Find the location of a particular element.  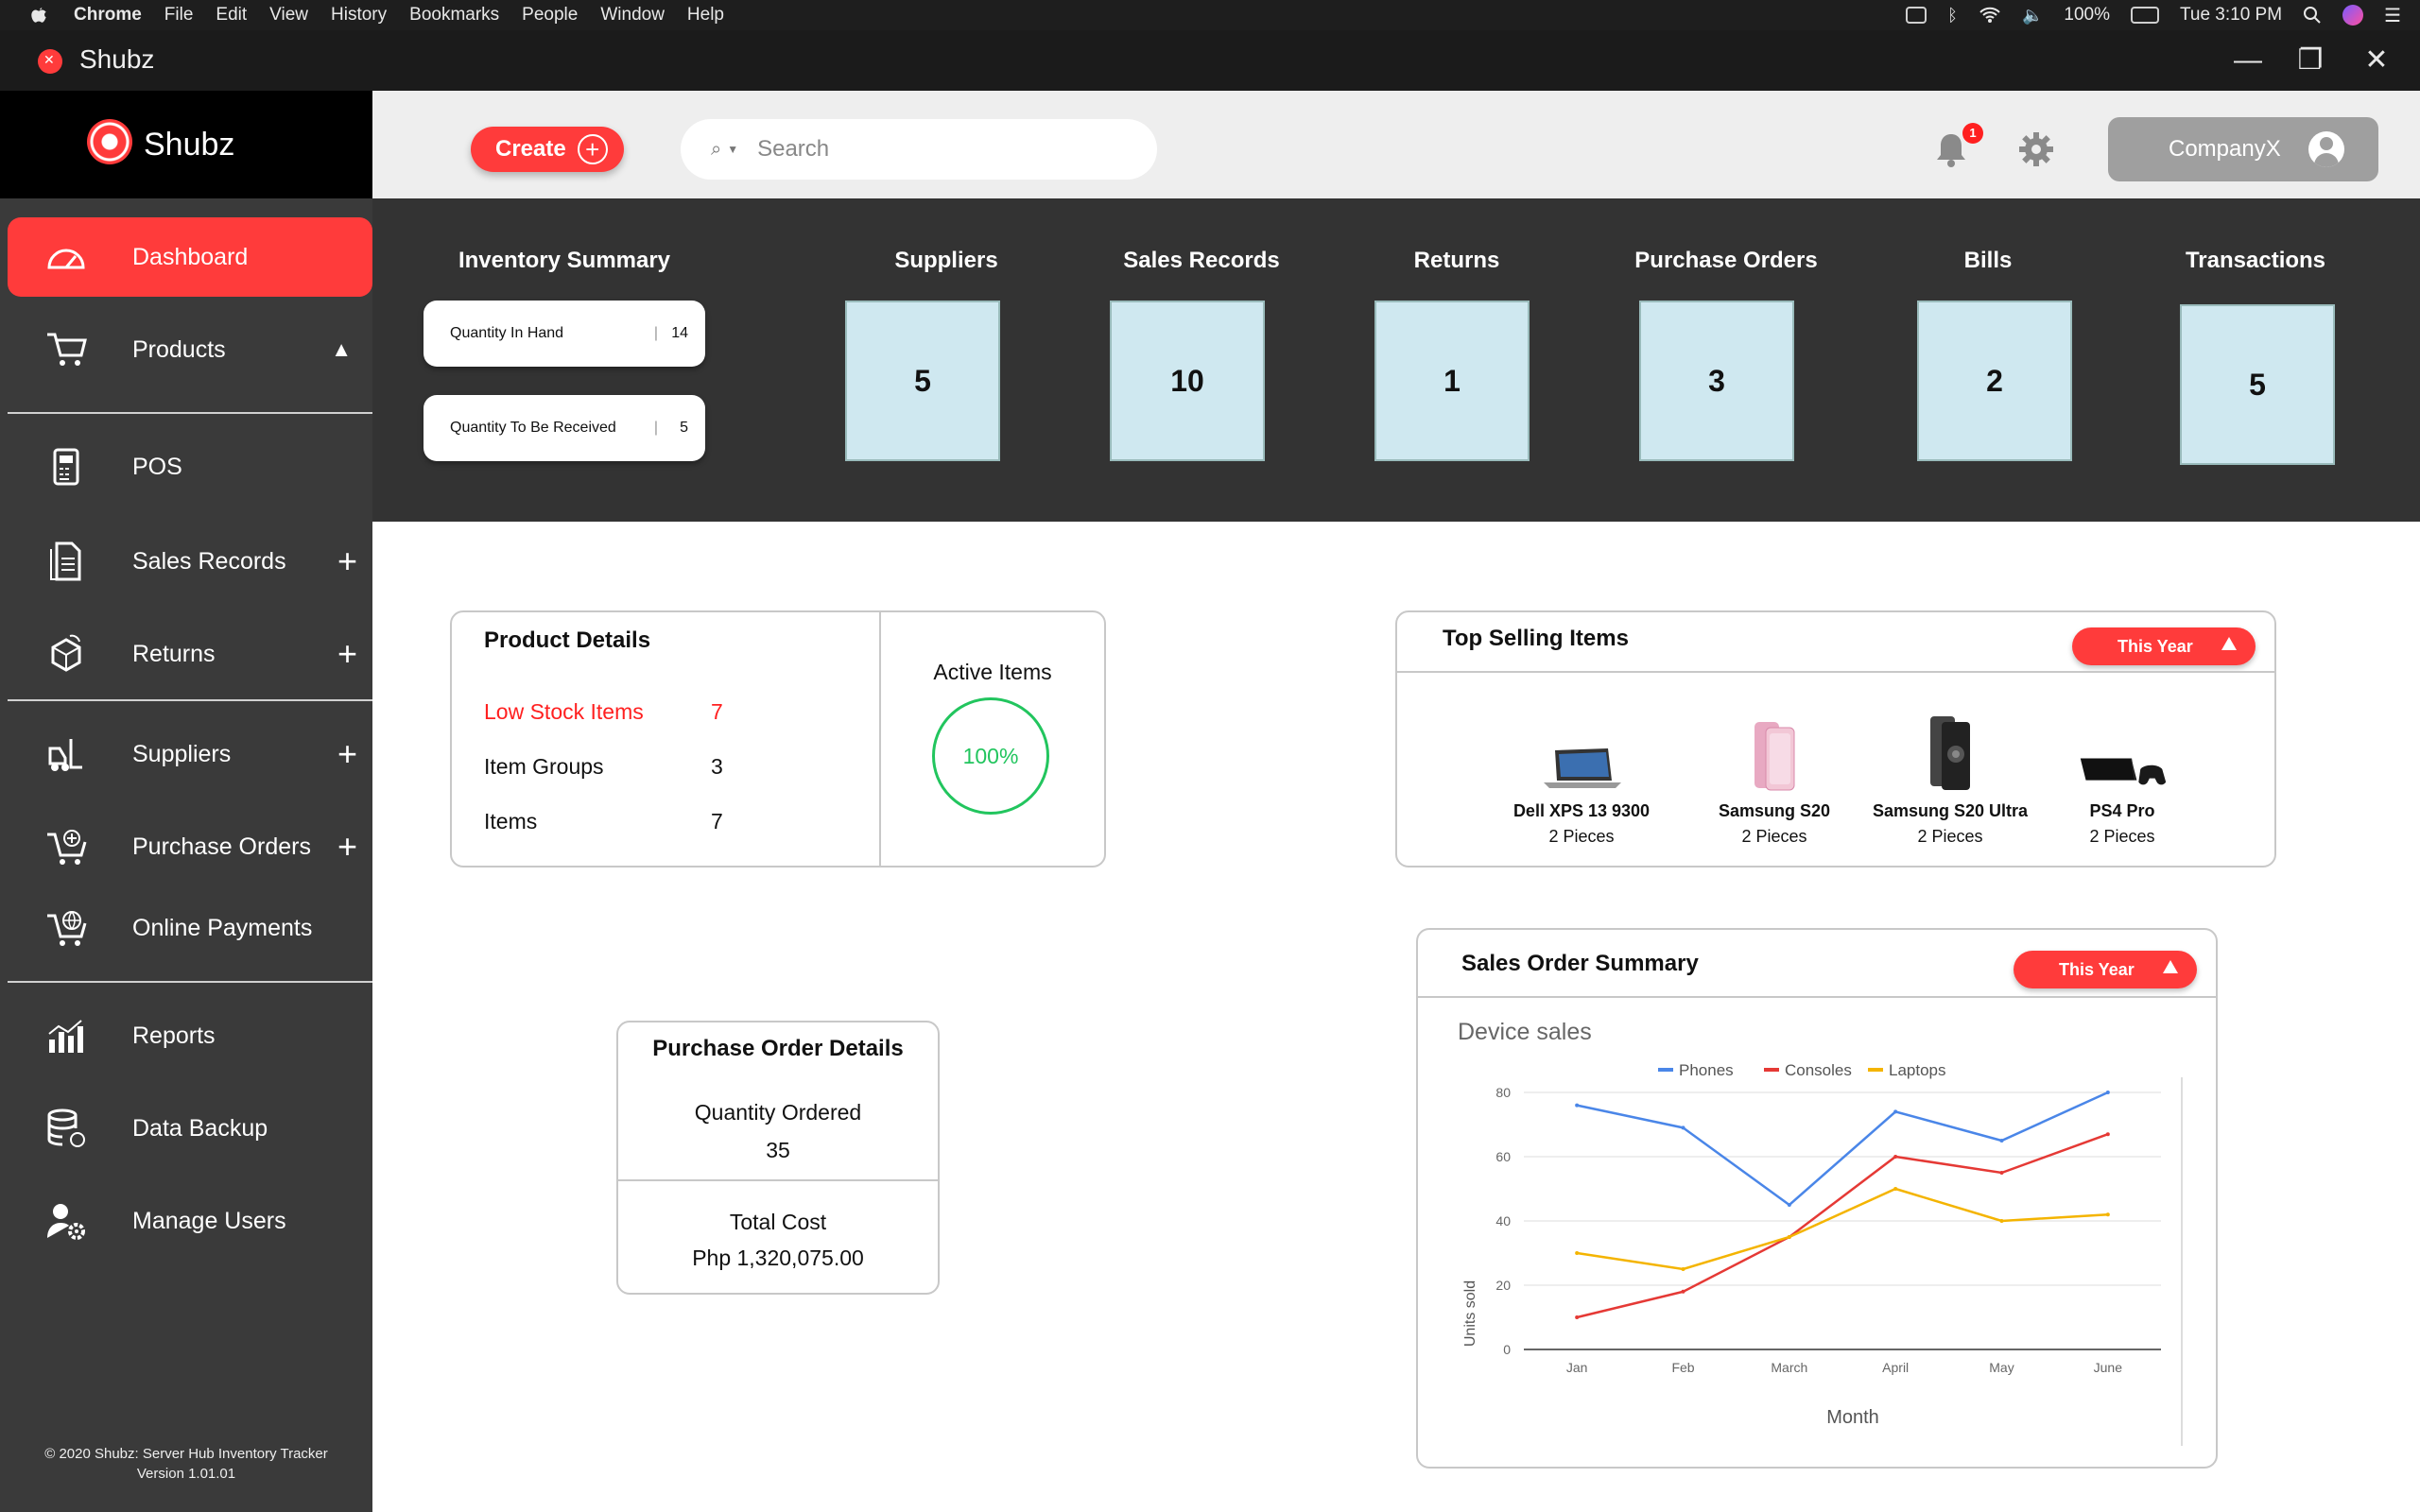

user-gear-icon is located at coordinates (66, 1221).